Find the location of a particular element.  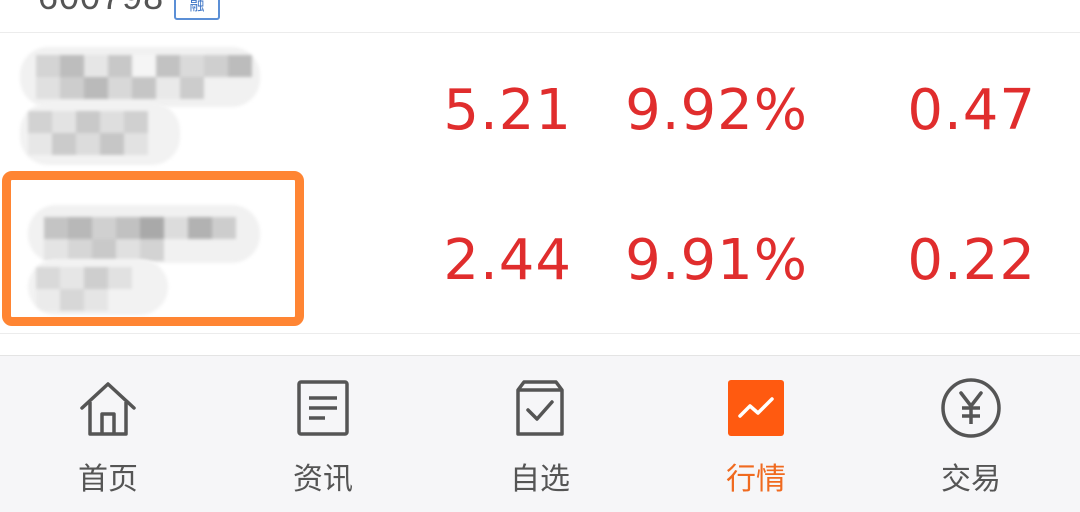

tab-home: 首页 is located at coordinates (108, 434).